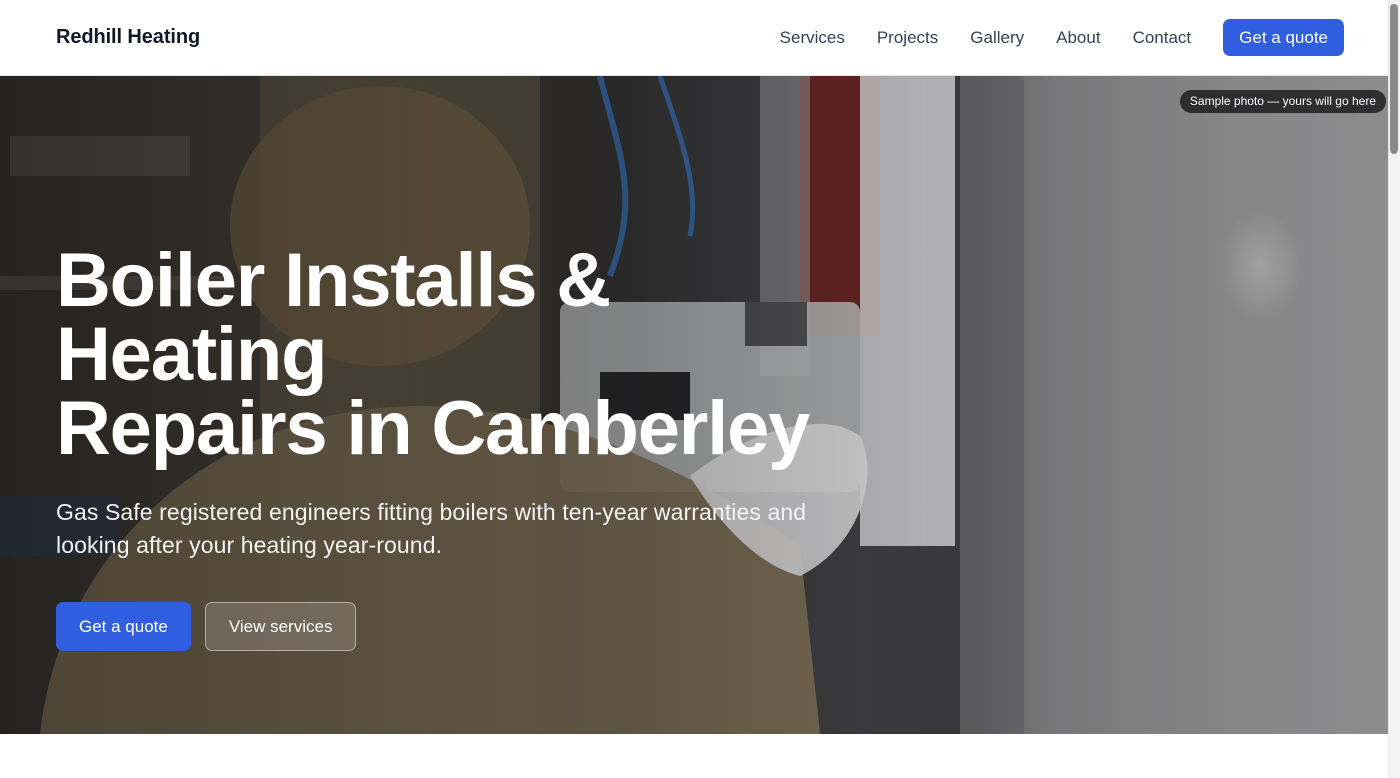 The width and height of the screenshot is (1400, 778). Describe the element at coordinates (1283, 37) in the screenshot. I see `header-quote-button: Get a quote` at that location.